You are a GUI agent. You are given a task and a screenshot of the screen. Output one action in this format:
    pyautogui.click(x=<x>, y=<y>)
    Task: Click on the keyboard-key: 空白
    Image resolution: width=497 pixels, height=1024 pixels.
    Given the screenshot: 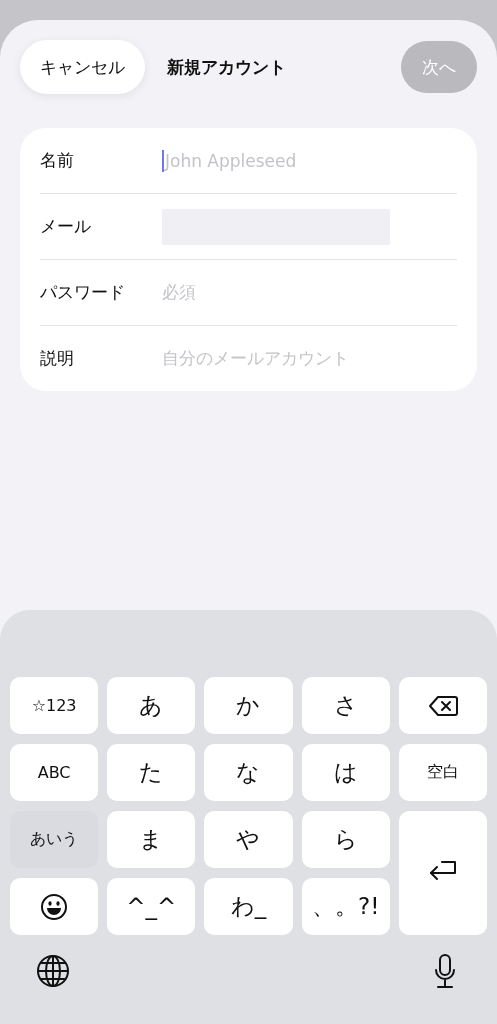 What is the action you would take?
    pyautogui.click(x=442, y=772)
    